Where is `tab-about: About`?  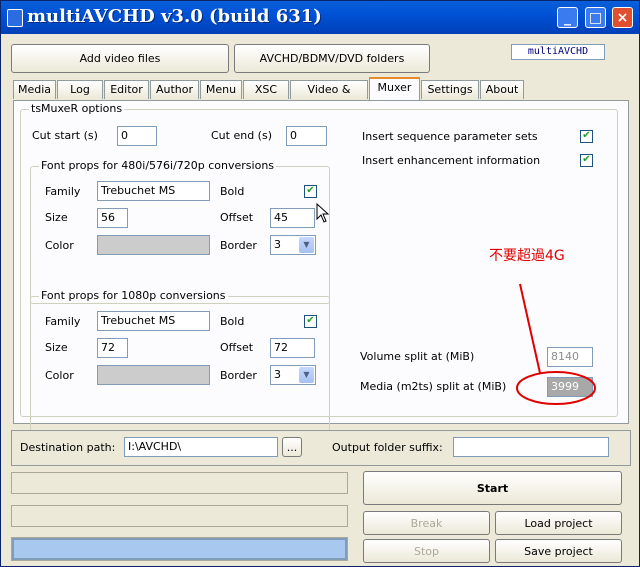 tab-about: About is located at coordinates (502, 89).